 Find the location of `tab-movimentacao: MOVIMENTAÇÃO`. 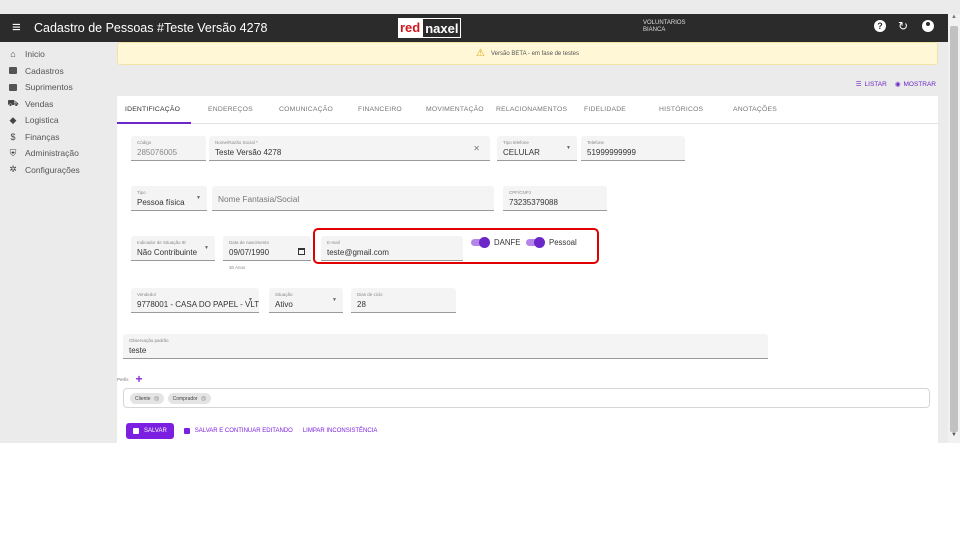

tab-movimentacao: MOVIMENTAÇÃO is located at coordinates (455, 109).